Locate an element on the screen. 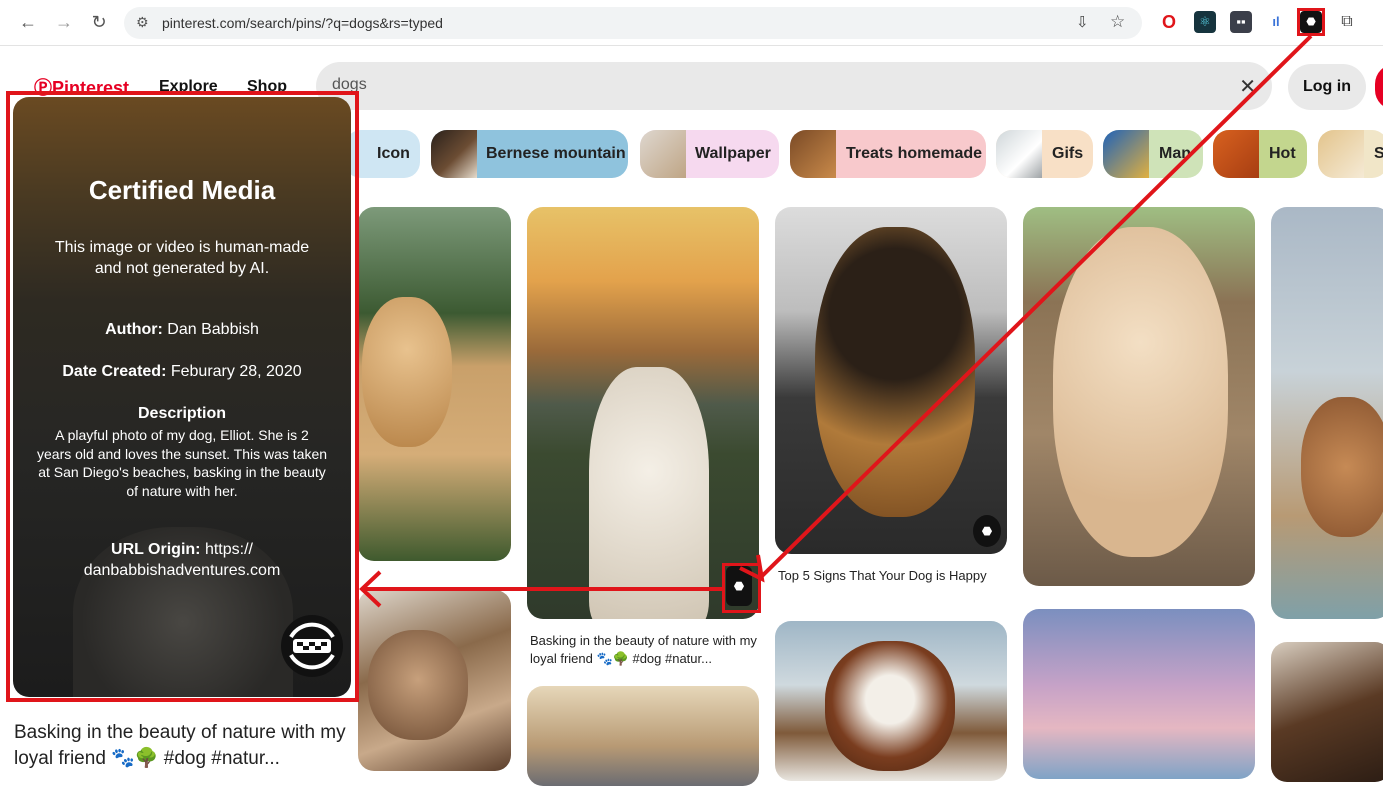 Image resolution: width=1383 pixels, height=786 pixels. pin-beach-dog is located at coordinates (1327, 413).